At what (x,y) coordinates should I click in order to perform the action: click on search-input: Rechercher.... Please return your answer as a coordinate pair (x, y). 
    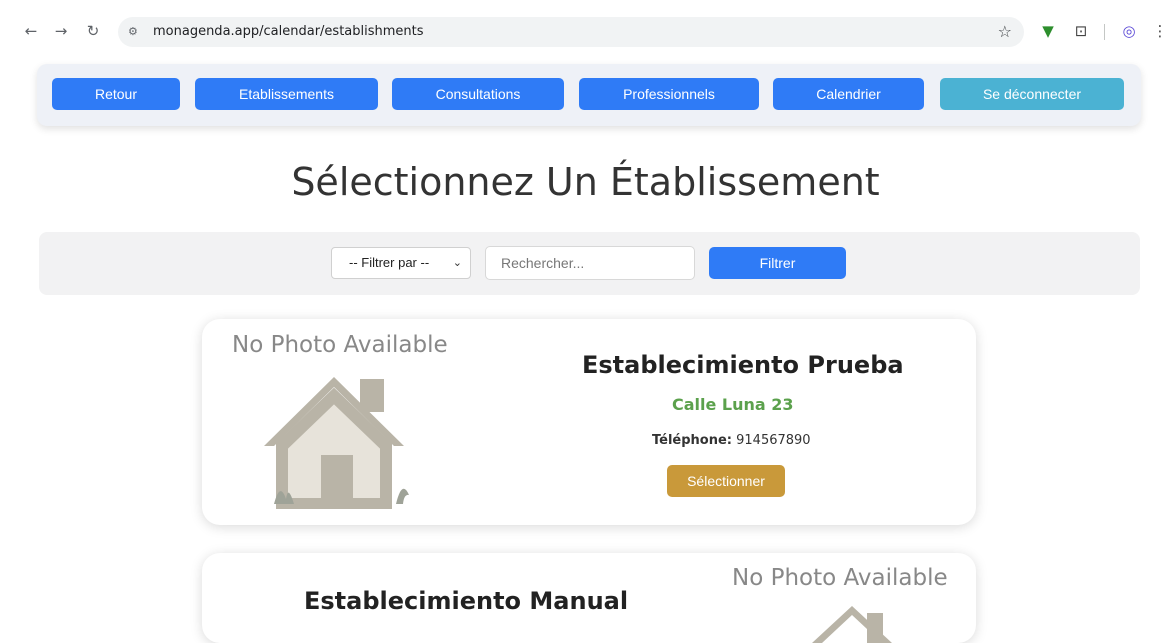
    Looking at the image, I should click on (590, 263).